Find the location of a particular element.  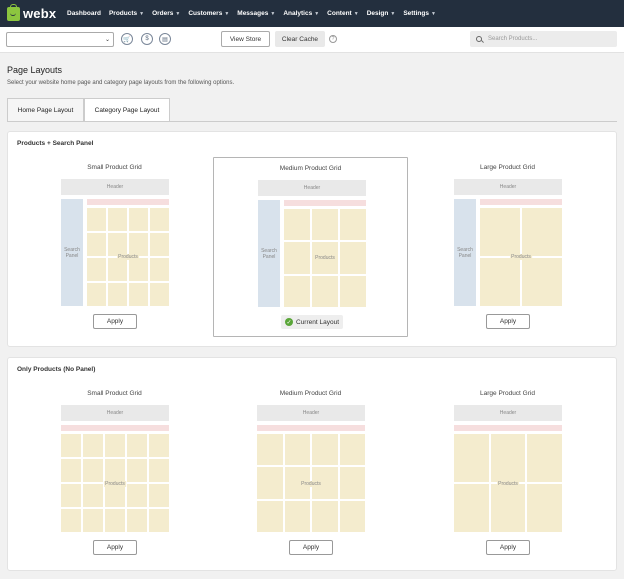

nav-item-messages: Messages ▼ is located at coordinates (256, 13).